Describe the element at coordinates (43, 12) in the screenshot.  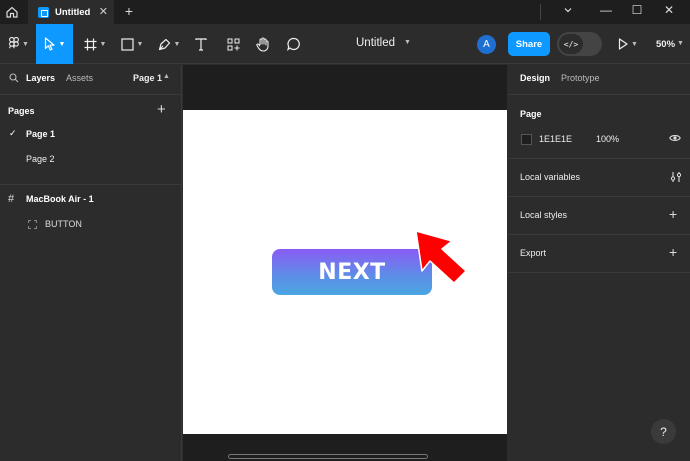
I see `figma-file-icon` at that location.